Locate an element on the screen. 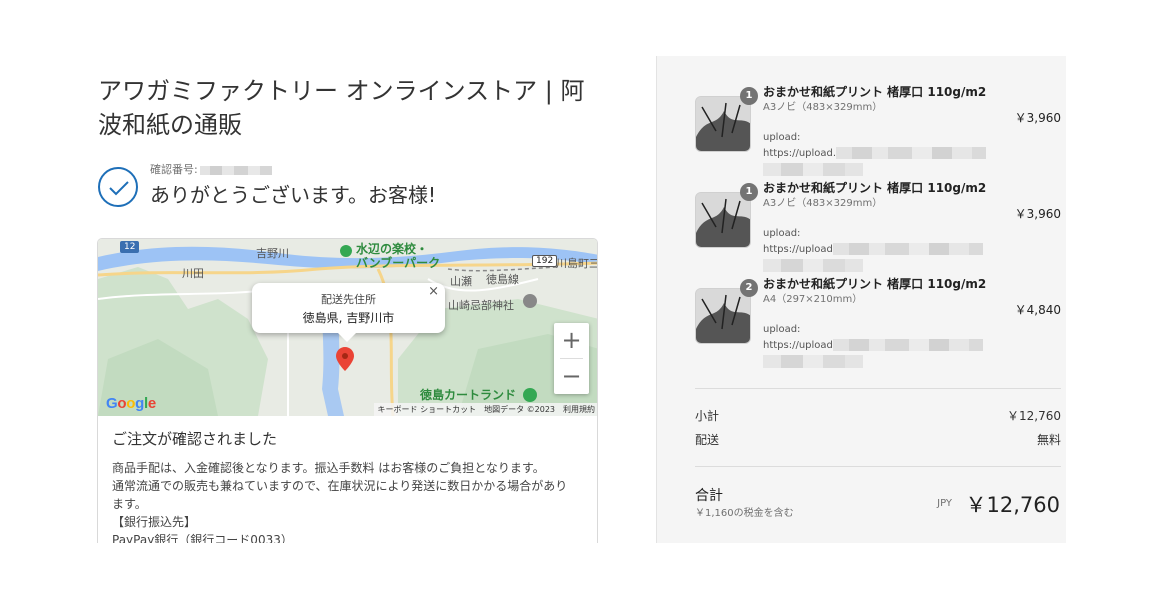 The width and height of the screenshot is (1160, 600). thanks-message: ありがとうございます。お客様! is located at coordinates (293, 195).